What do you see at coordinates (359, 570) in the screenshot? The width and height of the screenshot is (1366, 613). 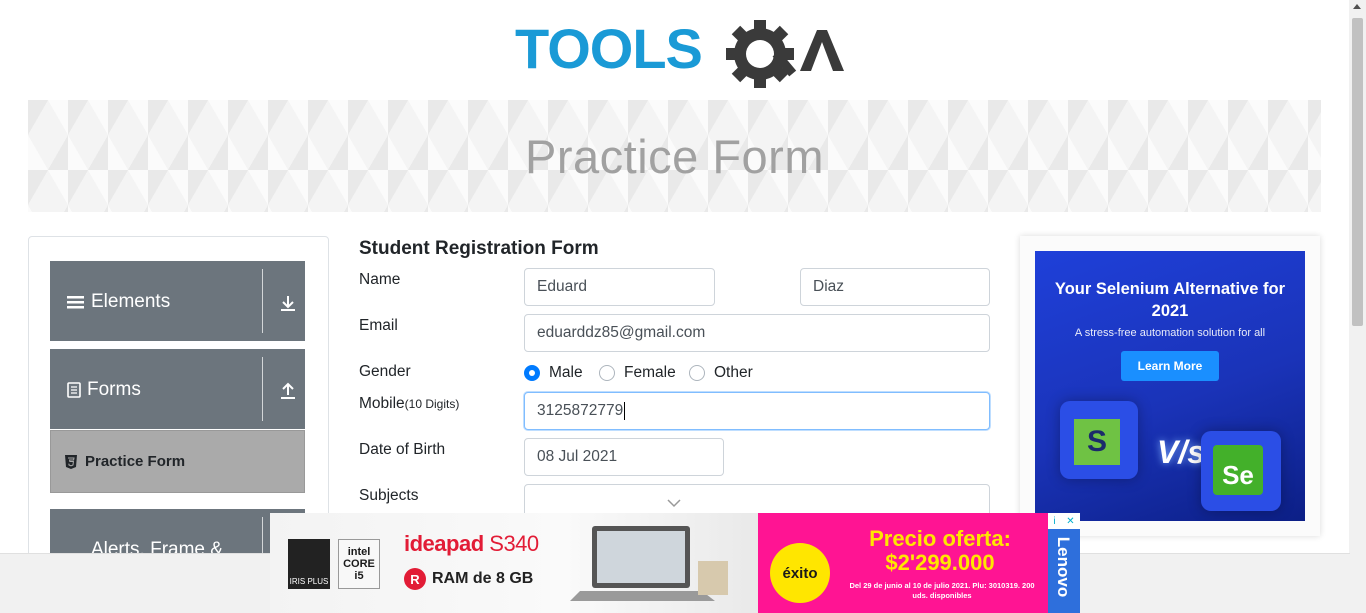 I see `core-text: CORE i5` at bounding box center [359, 570].